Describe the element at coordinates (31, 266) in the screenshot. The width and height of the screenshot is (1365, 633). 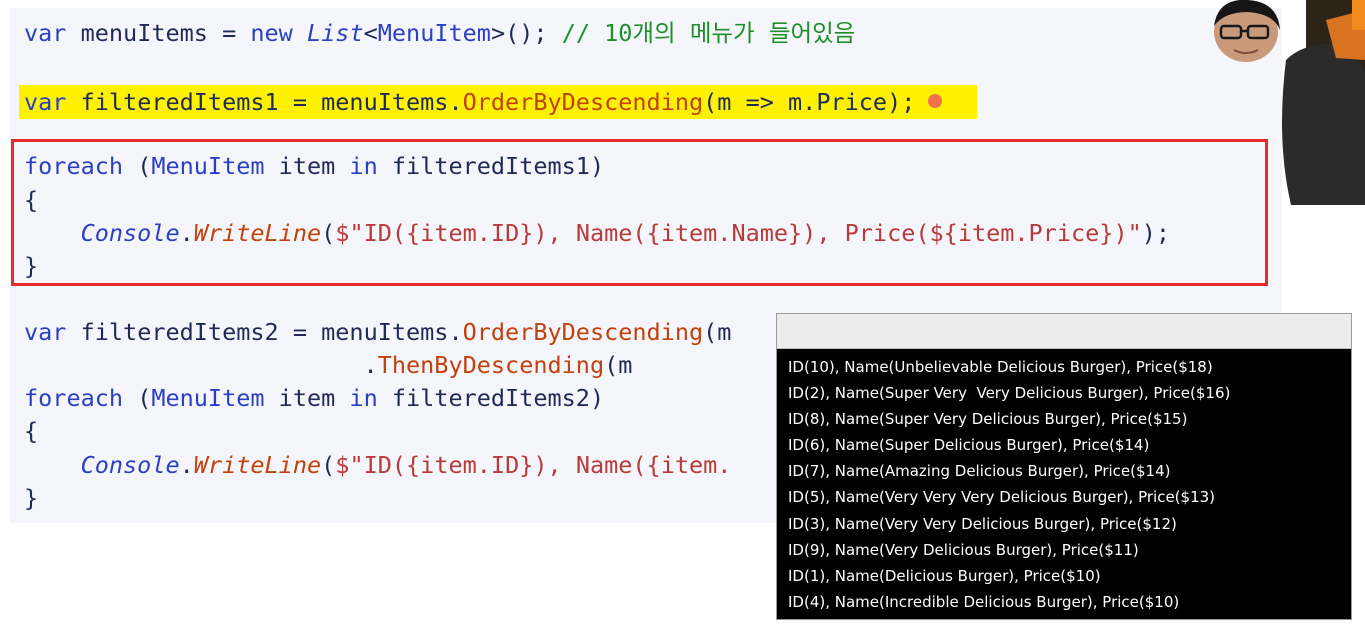
I see `code-line-6: }` at that location.